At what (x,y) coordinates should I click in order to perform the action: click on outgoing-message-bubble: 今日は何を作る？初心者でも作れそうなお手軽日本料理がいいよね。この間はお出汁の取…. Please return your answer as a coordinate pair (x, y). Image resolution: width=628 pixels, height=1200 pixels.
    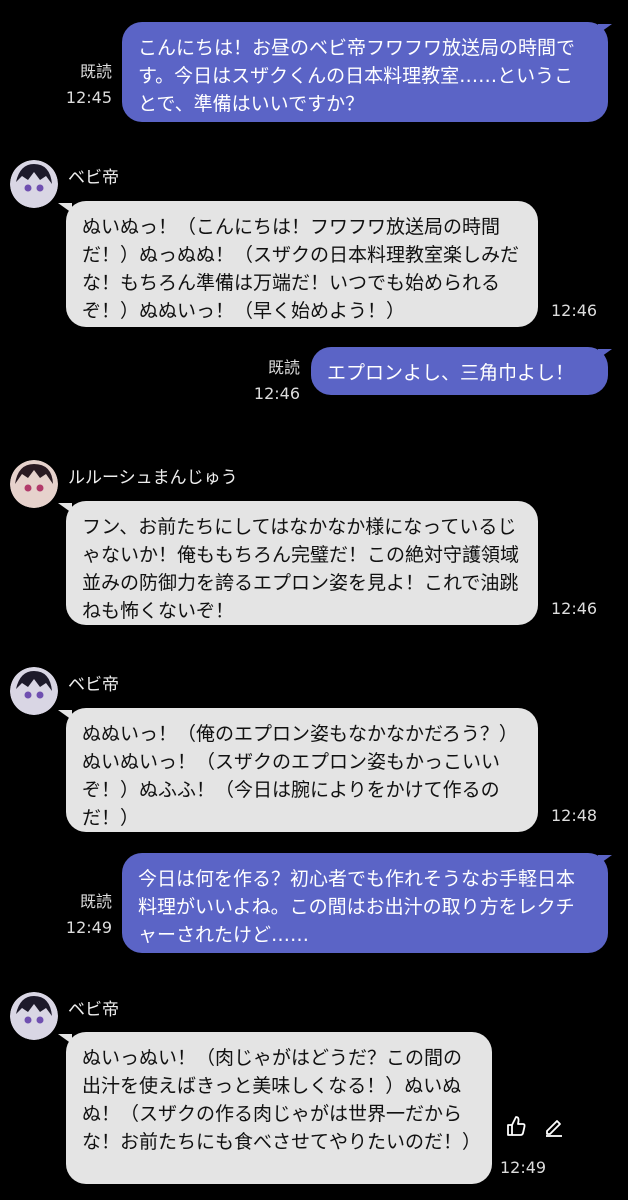
    Looking at the image, I should click on (365, 903).